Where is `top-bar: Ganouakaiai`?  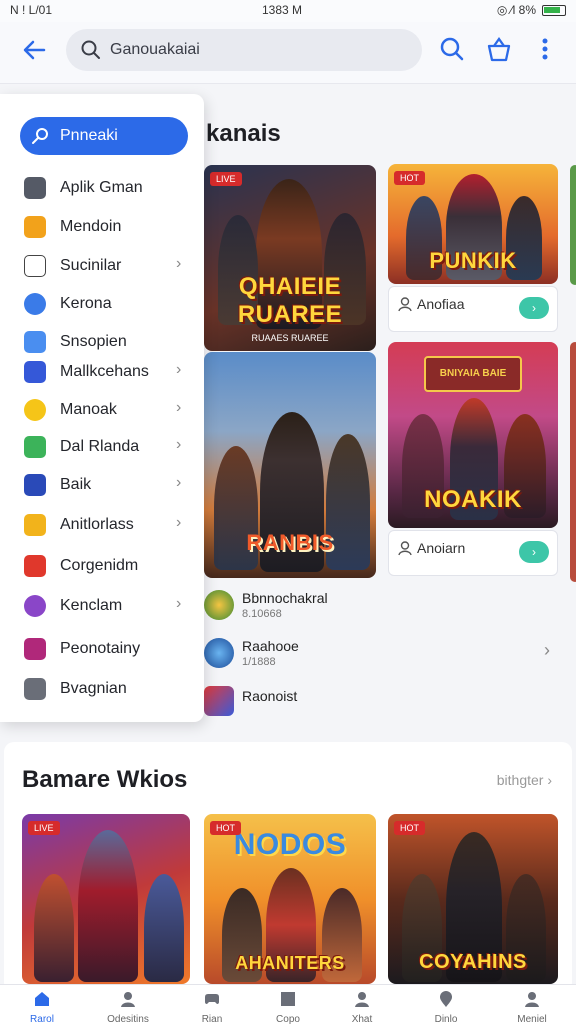 top-bar: Ganouakaiai is located at coordinates (288, 53).